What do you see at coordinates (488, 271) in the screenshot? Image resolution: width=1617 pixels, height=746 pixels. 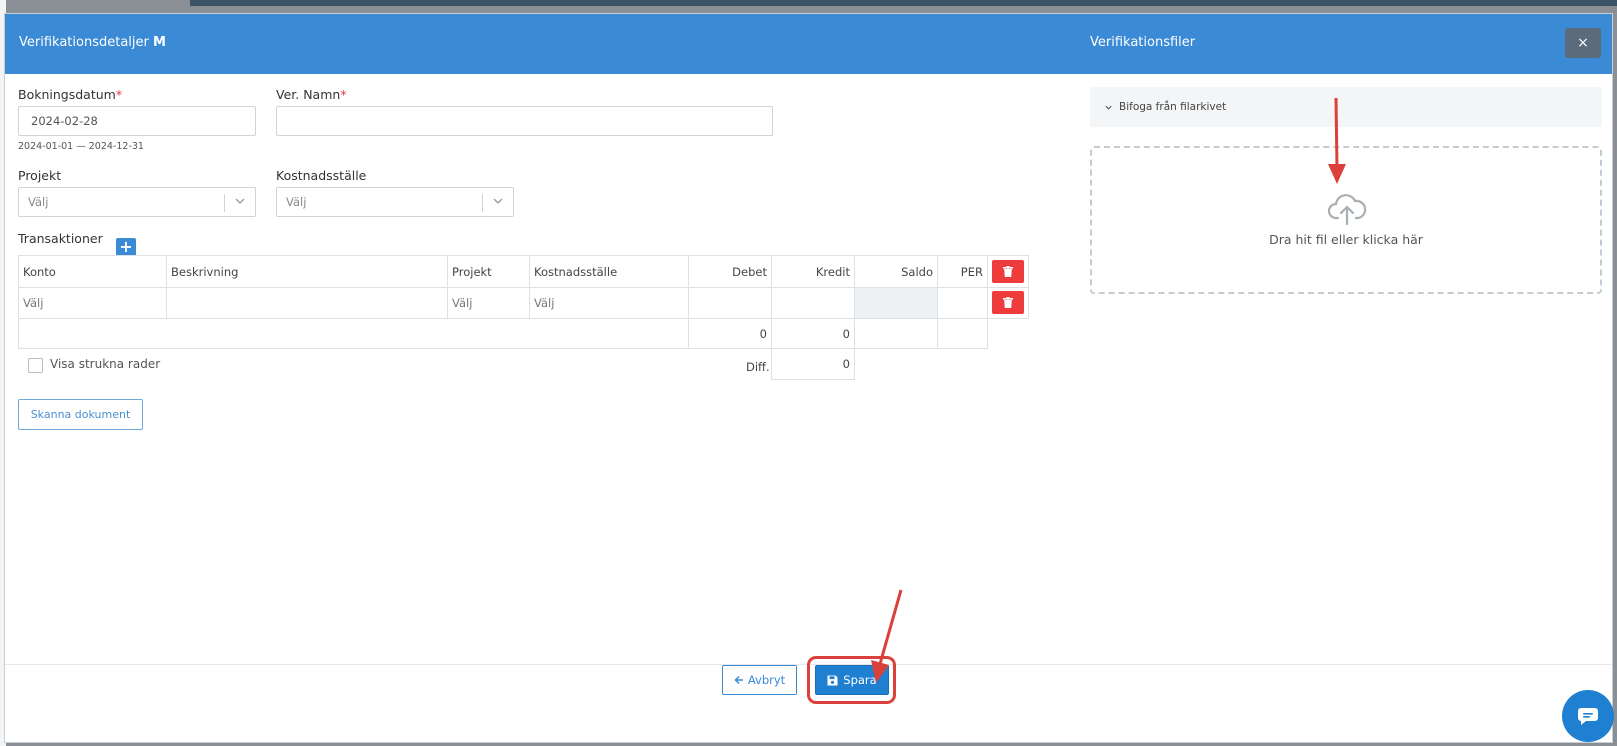 I see `col-header-projekt: Projekt` at bounding box center [488, 271].